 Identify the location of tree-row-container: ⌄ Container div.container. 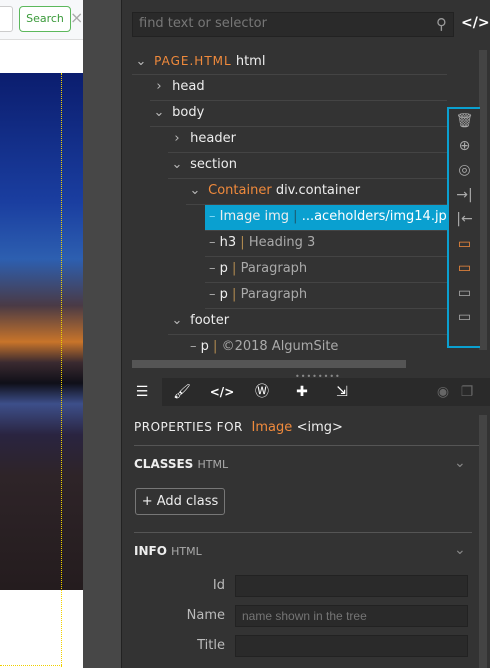
(316, 192).